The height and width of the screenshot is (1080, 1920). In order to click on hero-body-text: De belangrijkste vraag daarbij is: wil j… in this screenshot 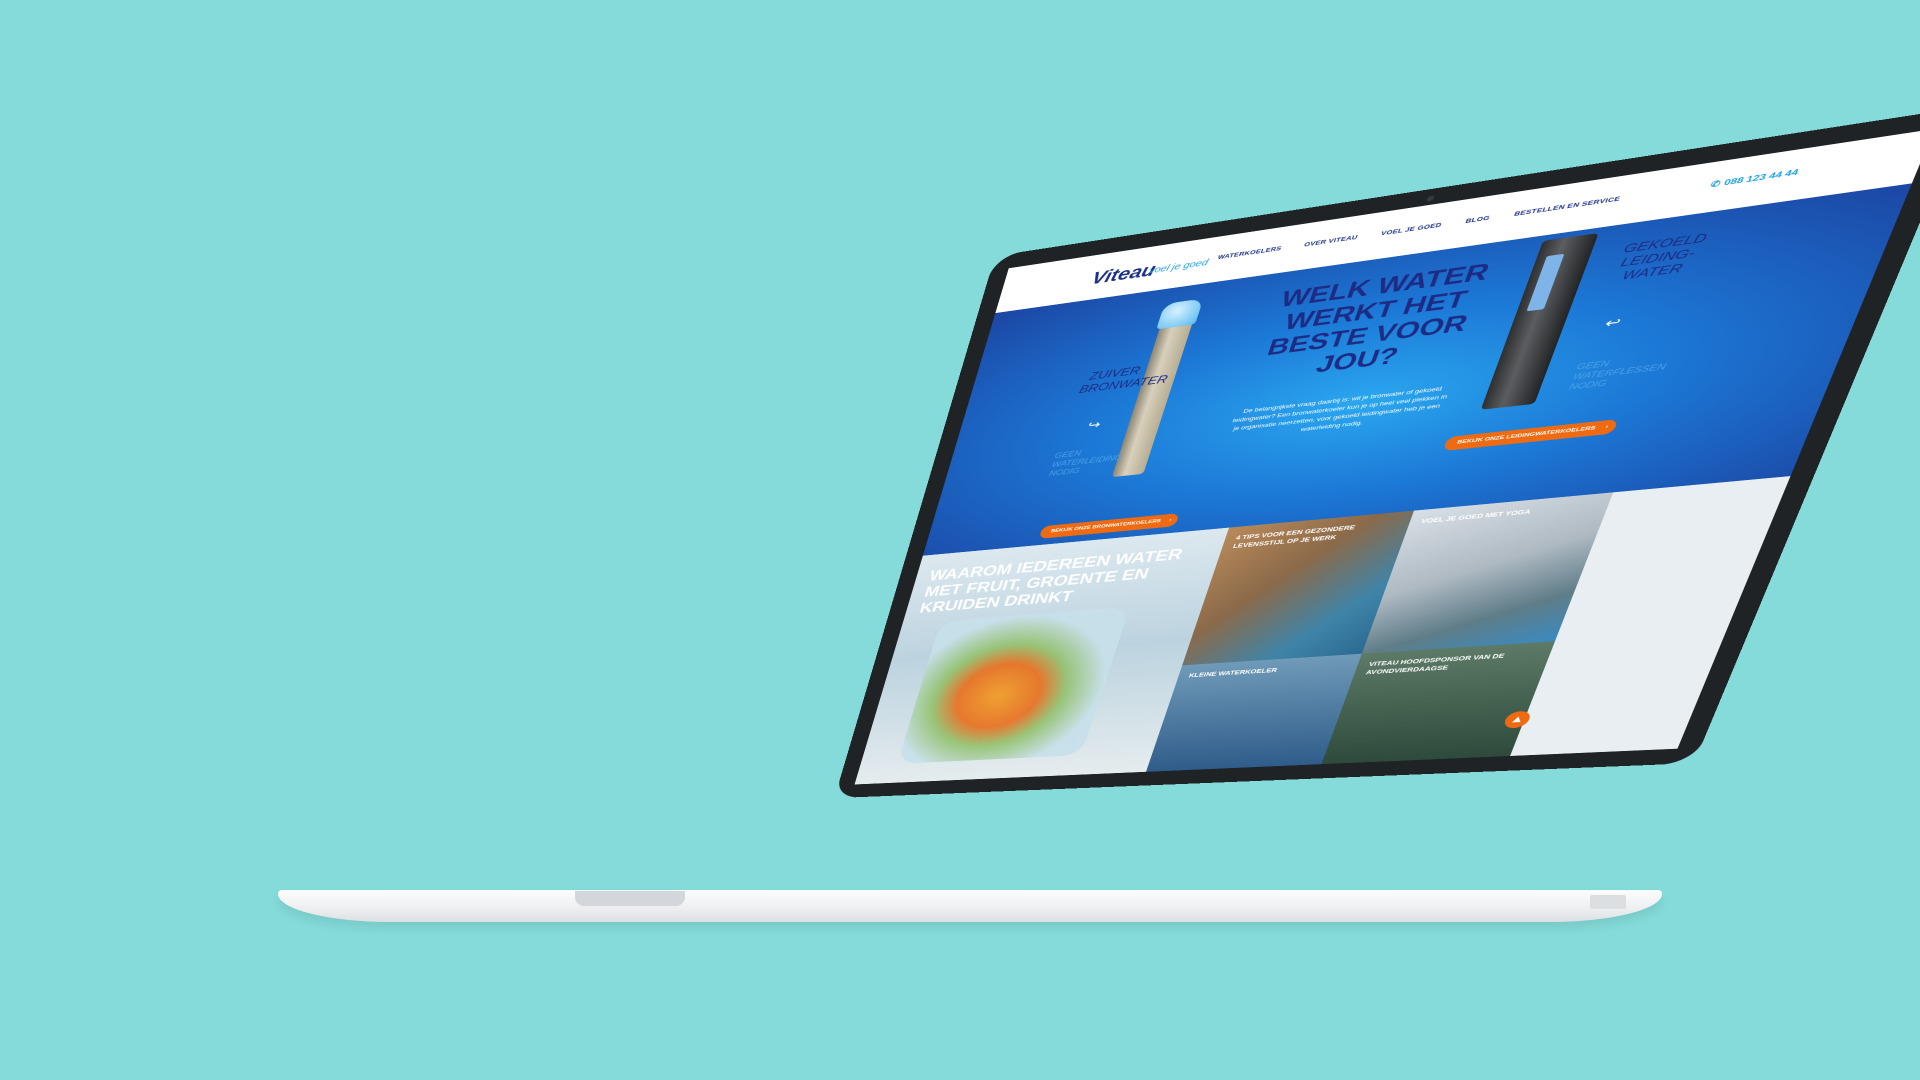, I will do `click(1340, 409)`.